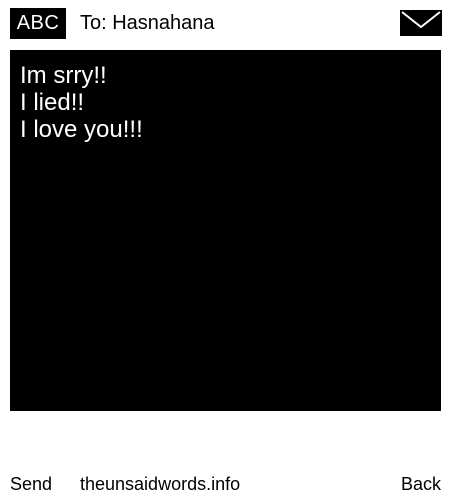 The height and width of the screenshot is (500, 450). What do you see at coordinates (52, 102) in the screenshot?
I see `message-line: I lied!!` at bounding box center [52, 102].